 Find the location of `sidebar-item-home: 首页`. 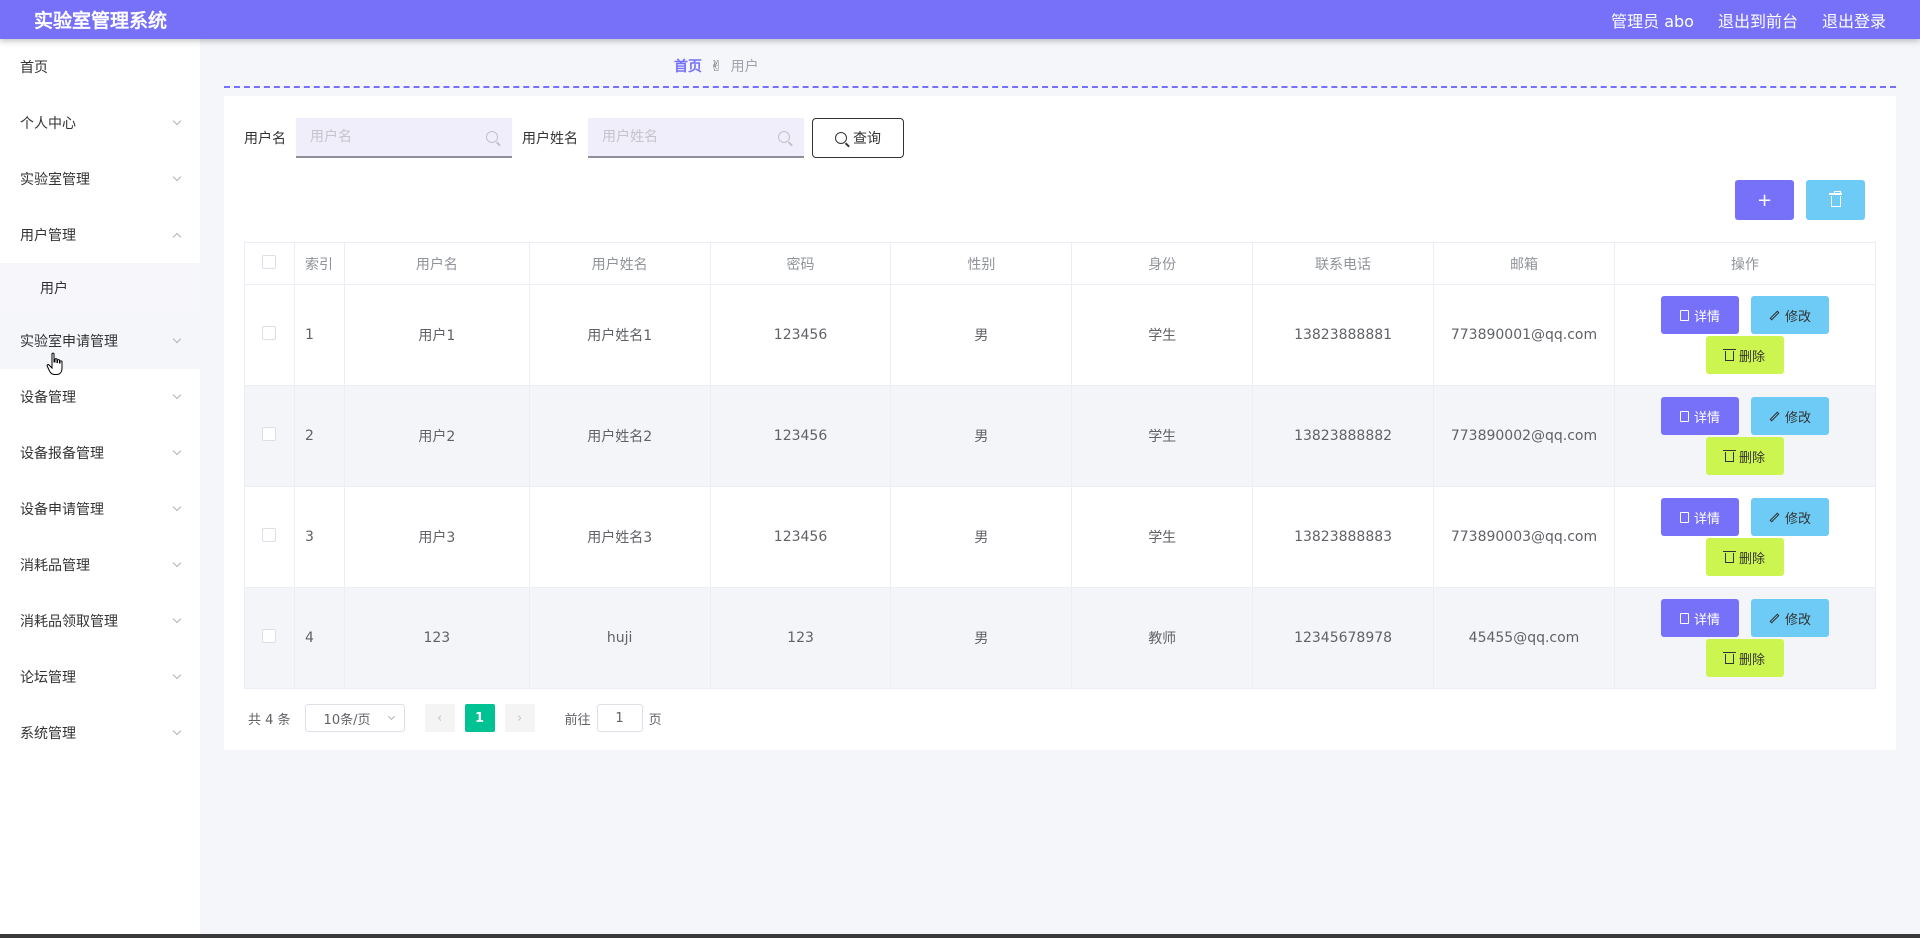

sidebar-item-home: 首页 is located at coordinates (100, 67).